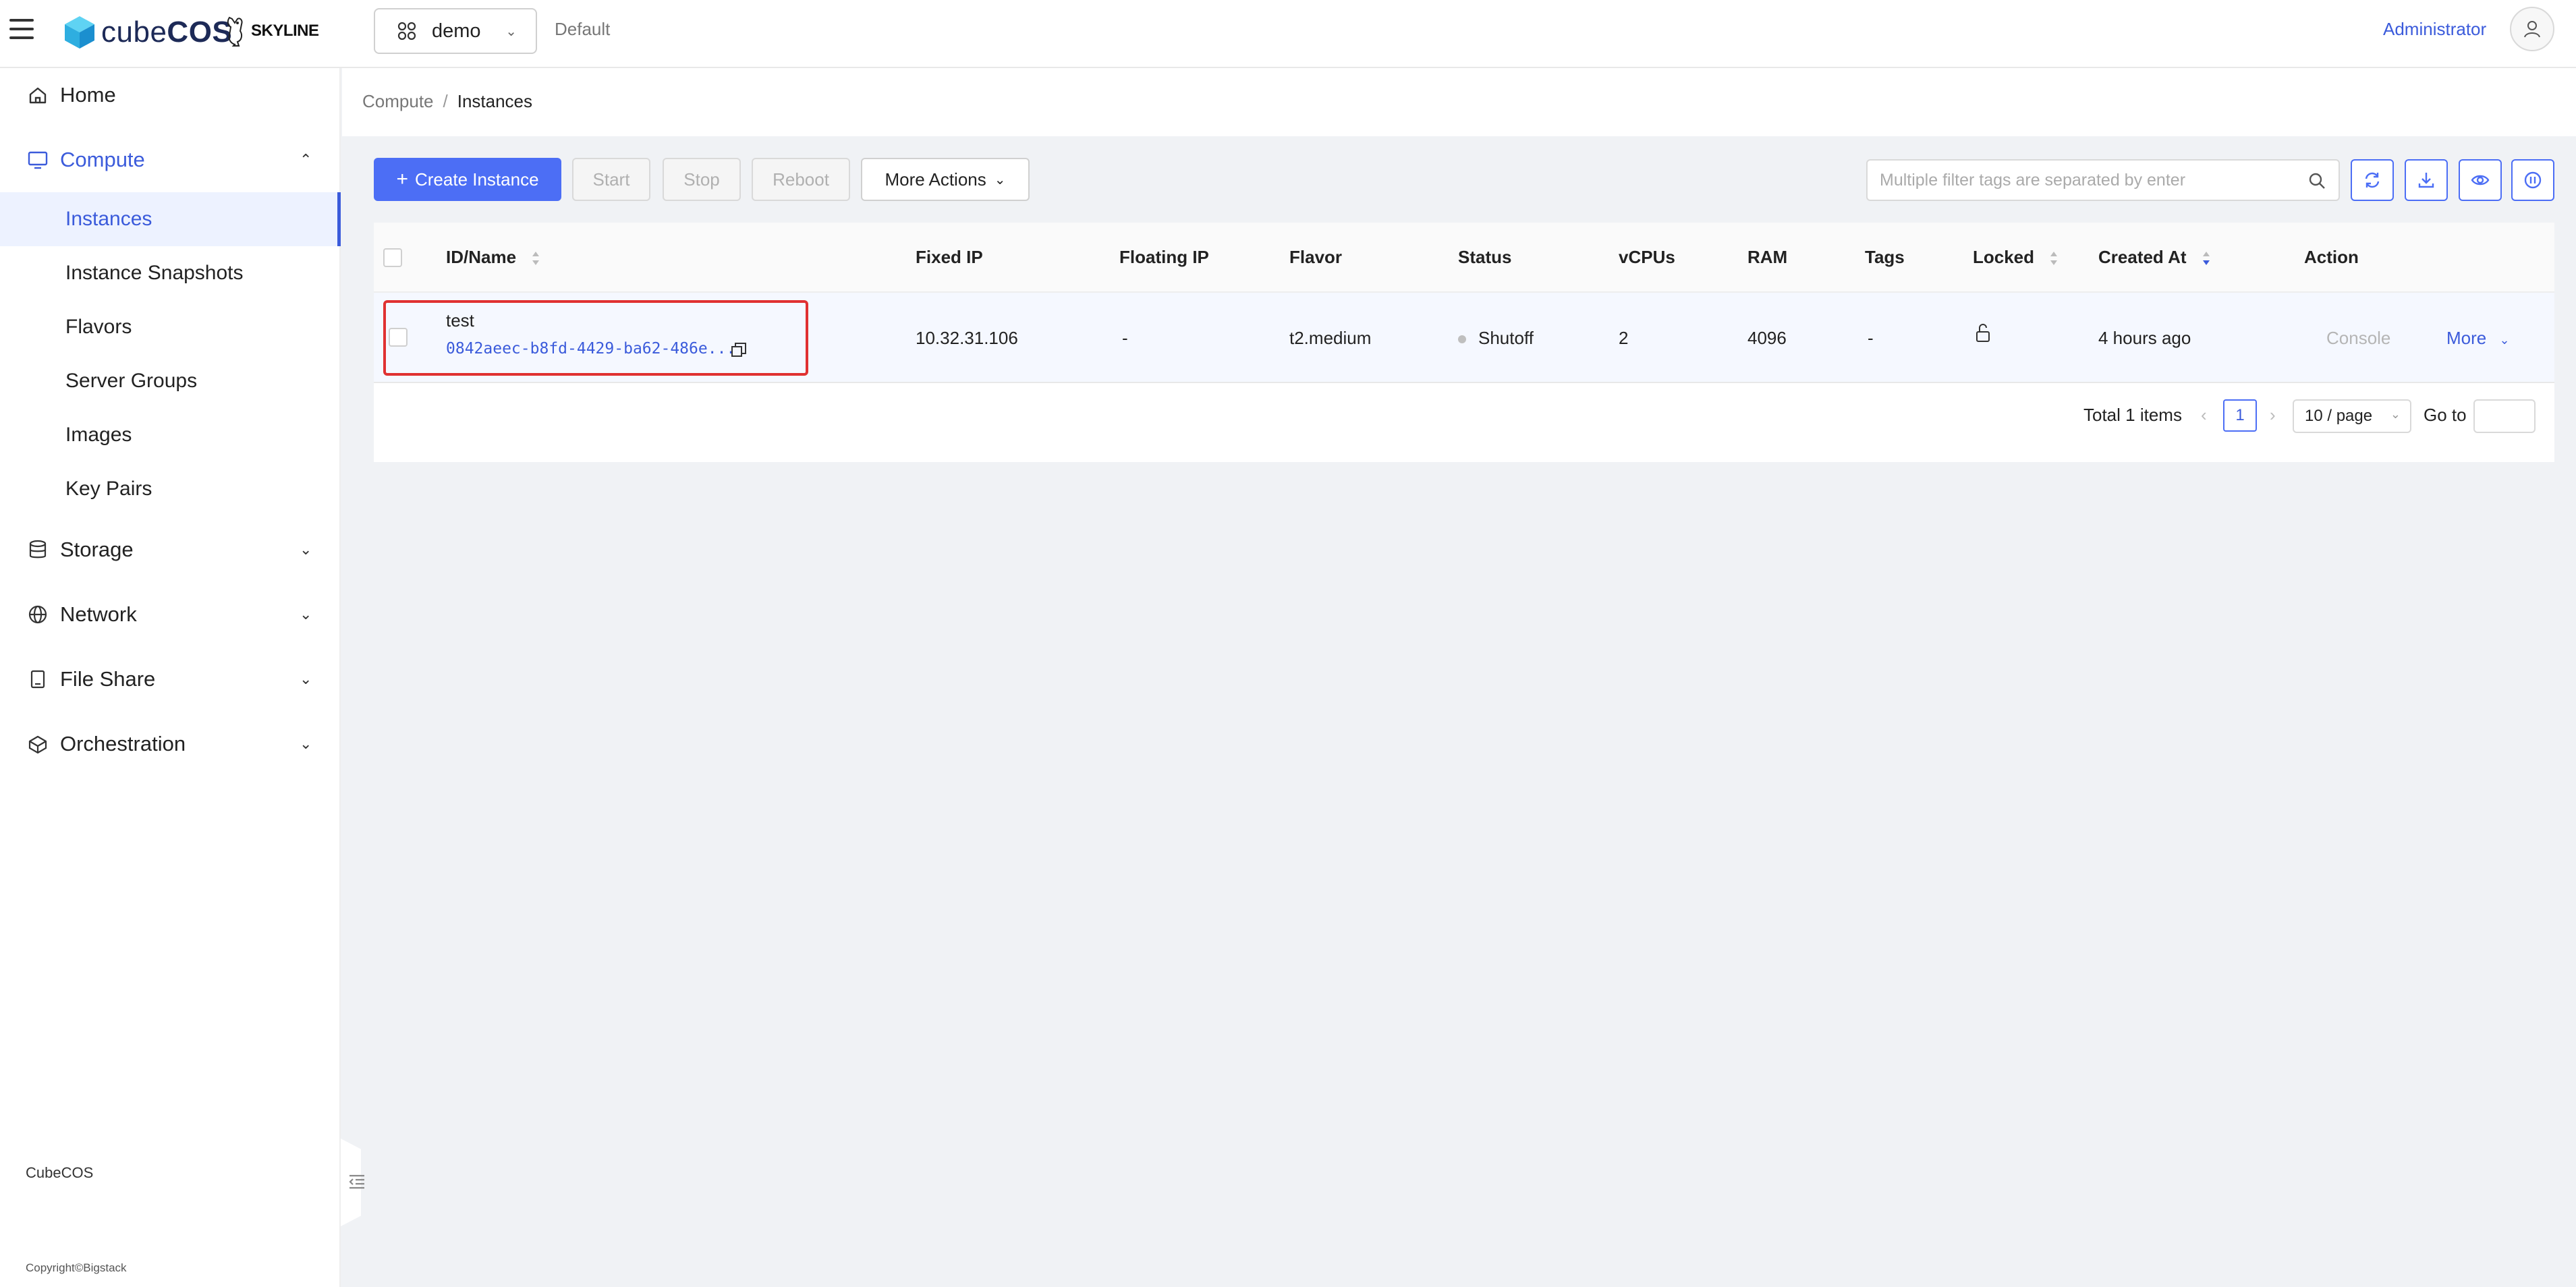  Describe the element at coordinates (1647, 257) in the screenshot. I see `column-vcpus: vCPUs` at that location.